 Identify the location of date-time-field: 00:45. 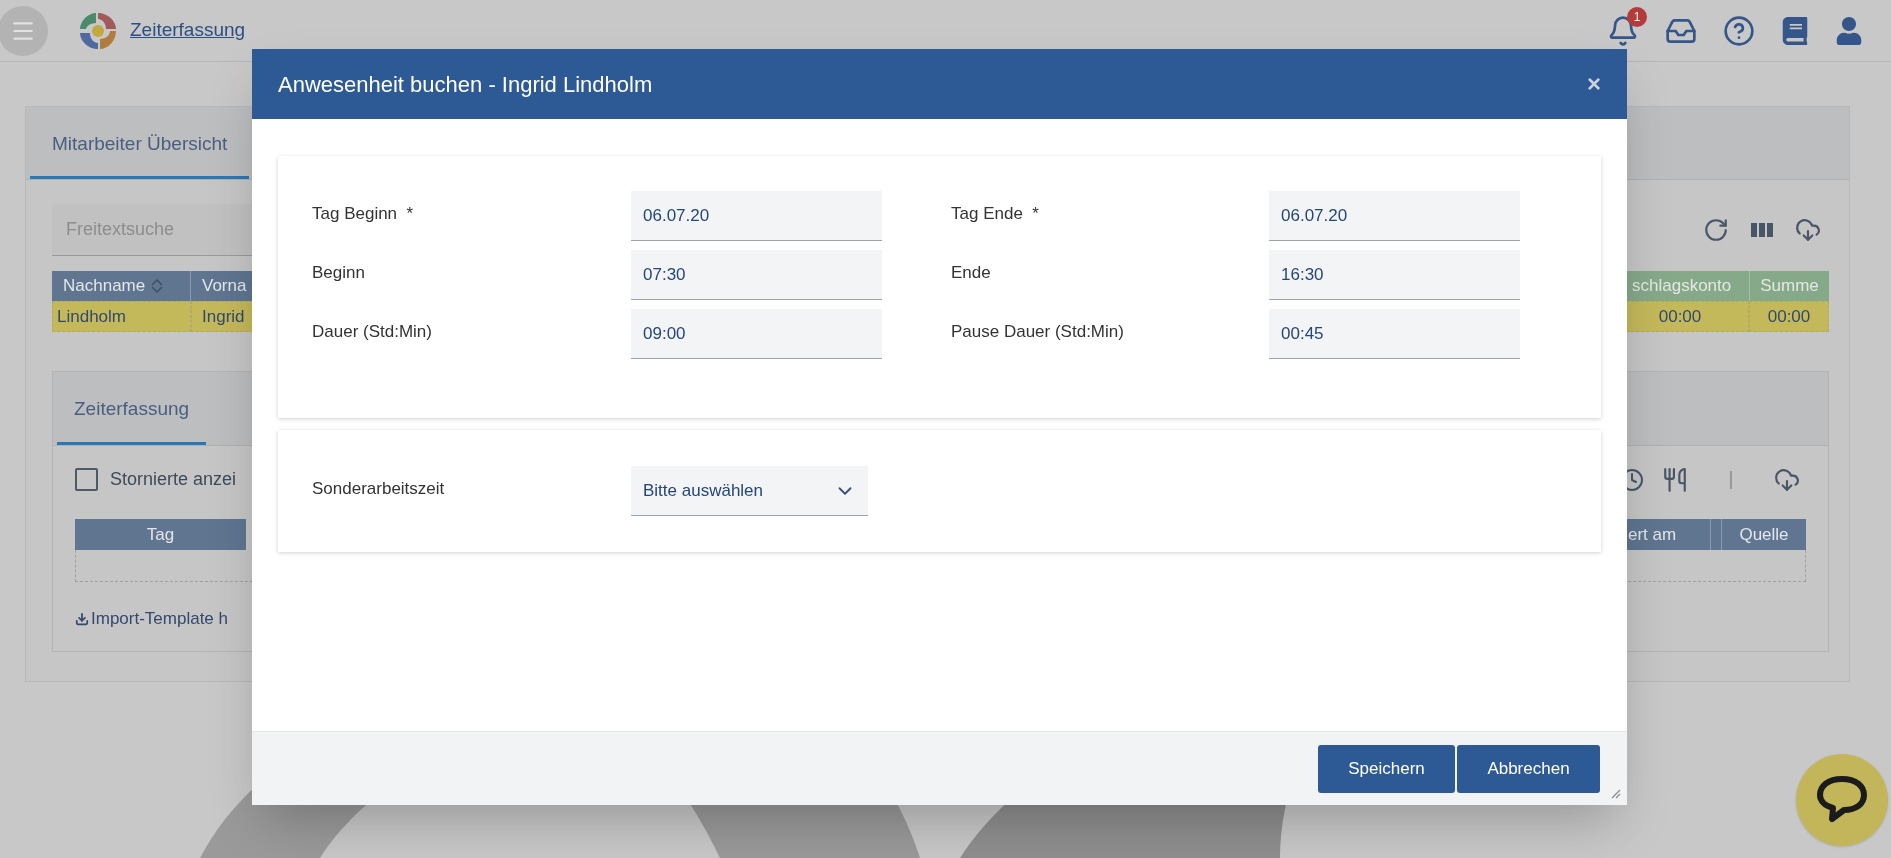
(1394, 334).